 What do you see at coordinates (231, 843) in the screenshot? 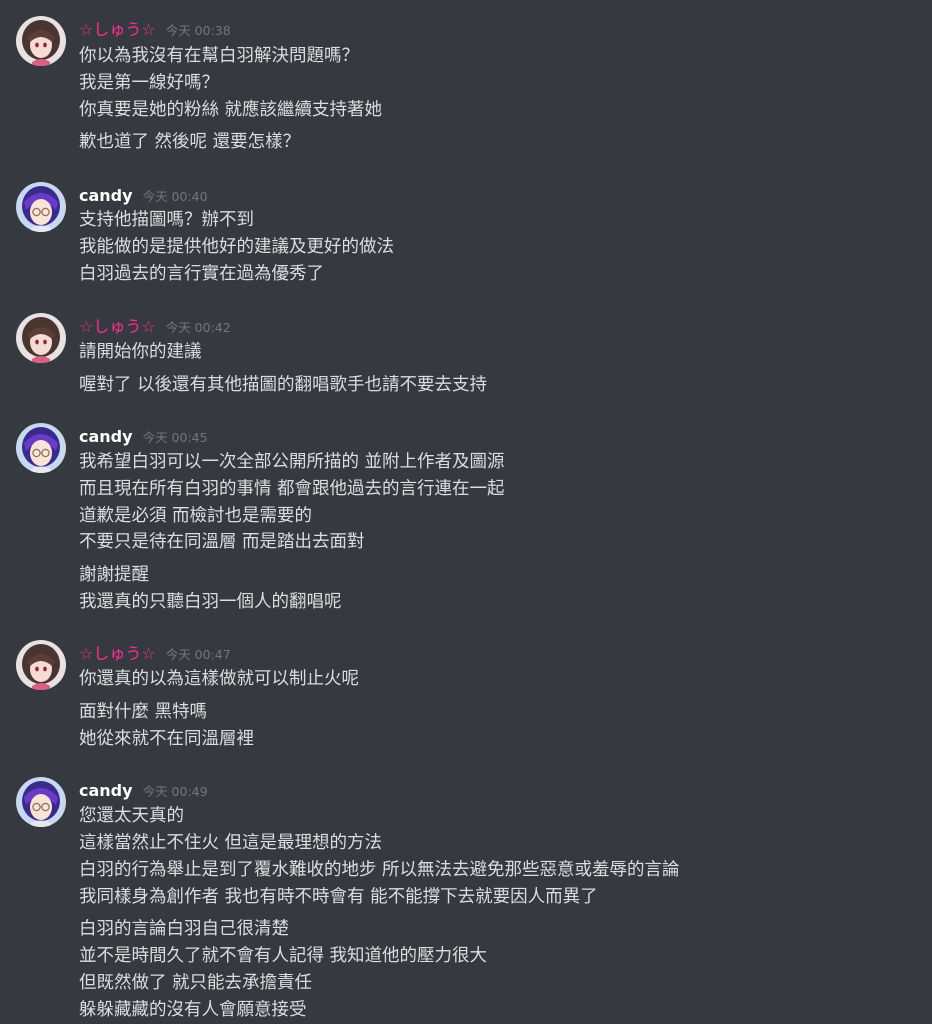
I see `message-text: 這樣當然止不住火 但這是最理想的方法` at bounding box center [231, 843].